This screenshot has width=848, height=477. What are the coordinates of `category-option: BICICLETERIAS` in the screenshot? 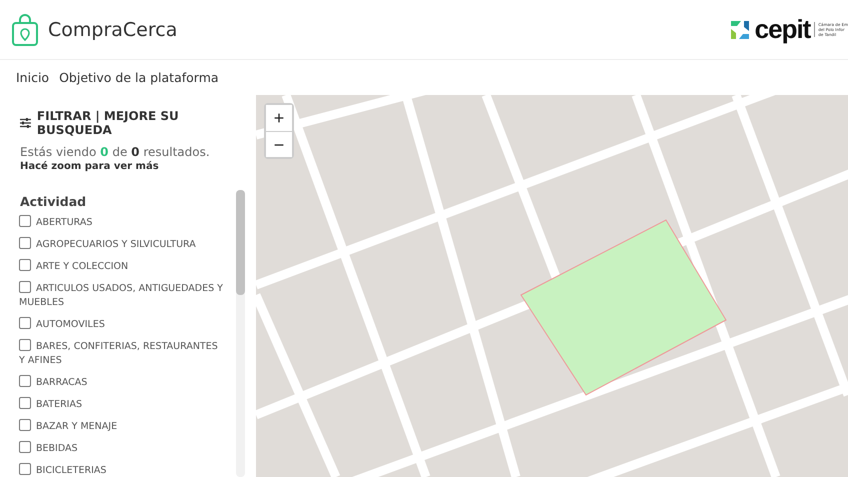 It's located at (121, 470).